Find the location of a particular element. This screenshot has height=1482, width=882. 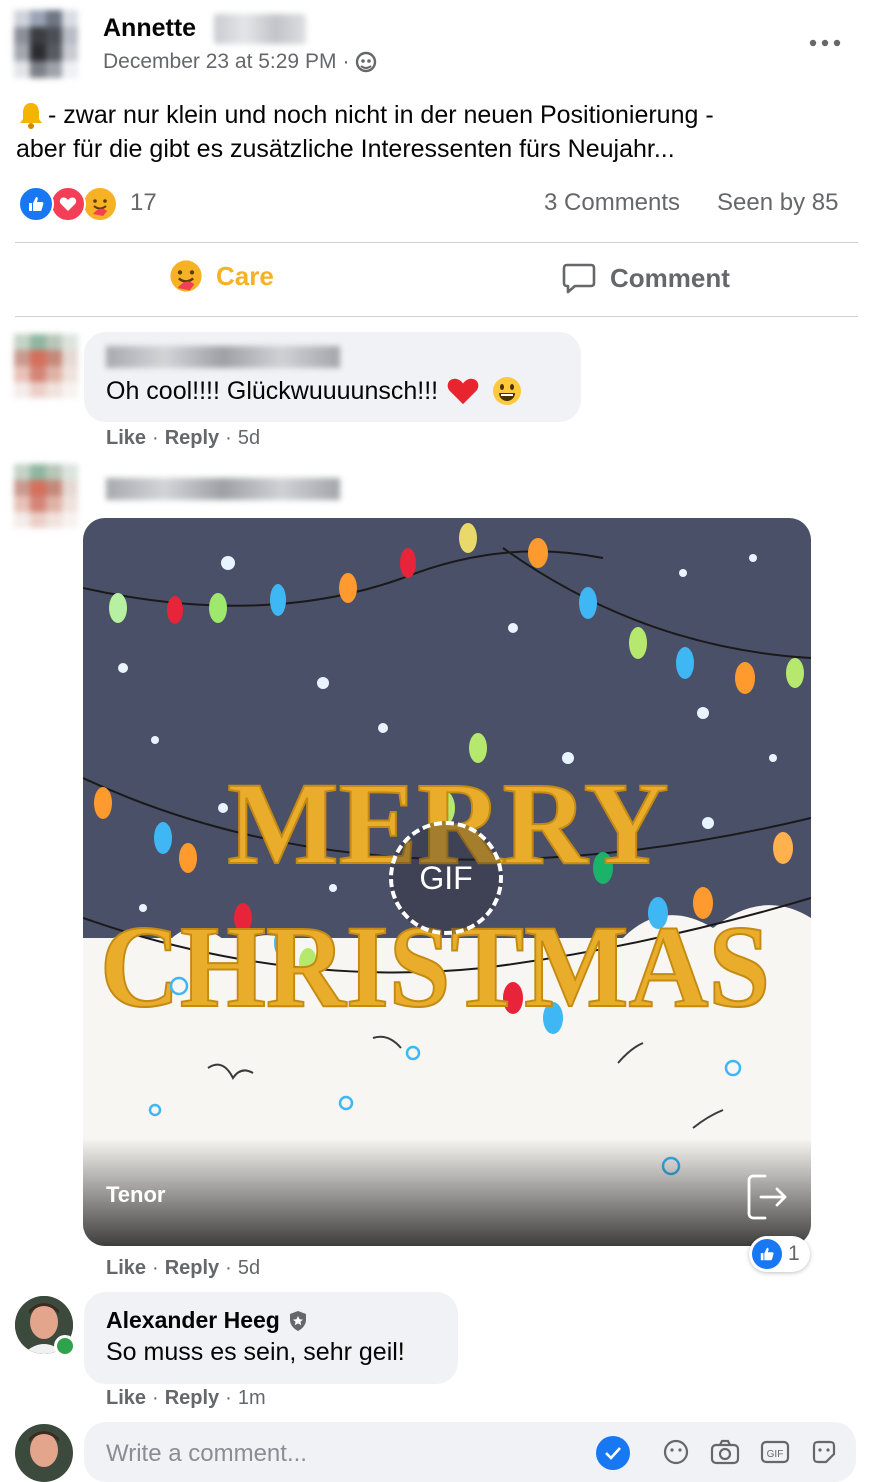

comment-2-meta: Like · Reply · 5d is located at coordinates (183, 1268).